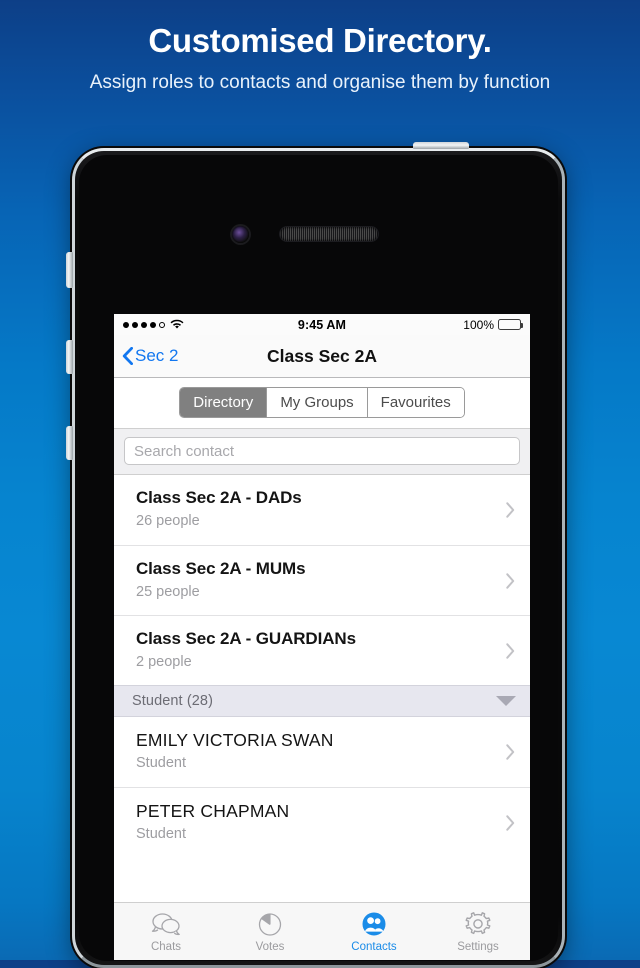 This screenshot has width=640, height=968. What do you see at coordinates (322, 752) in the screenshot?
I see `contact-row-emily-victoria-swan: EMILY VICTORIA SWAN Student` at bounding box center [322, 752].